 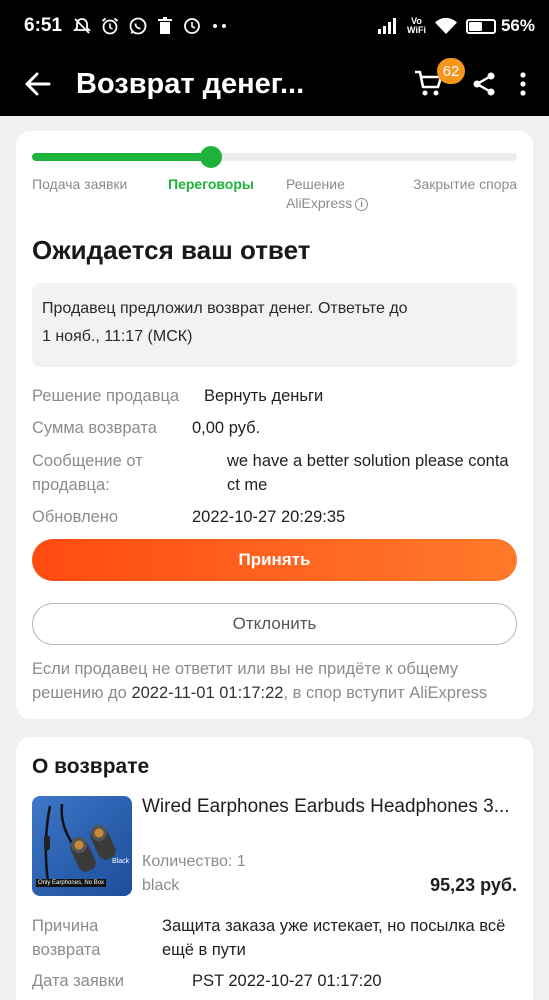 I want to click on updated-label: Обновлено, so click(x=75, y=517).